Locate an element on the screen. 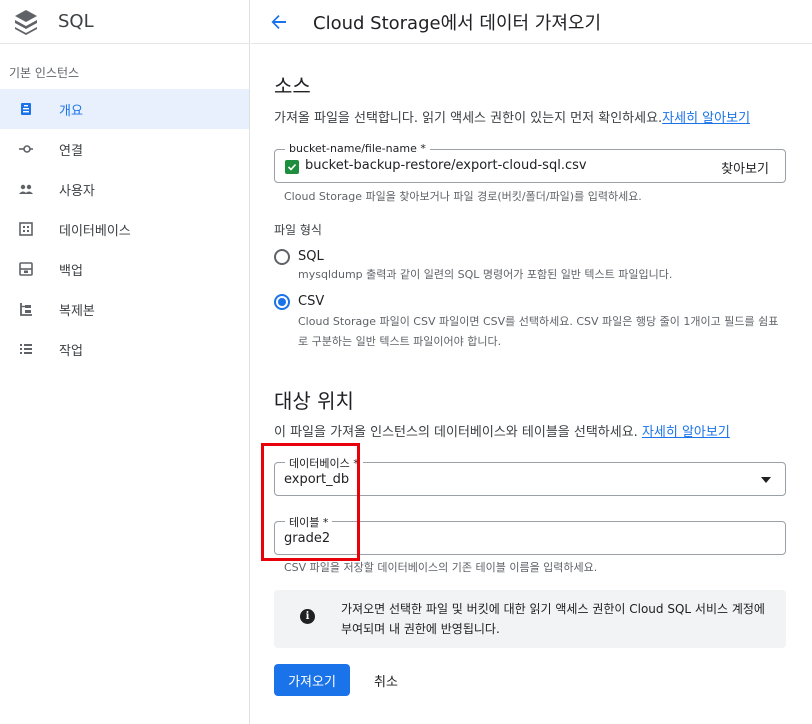 The height and width of the screenshot is (724, 812). app-title: SQL is located at coordinates (76, 21).